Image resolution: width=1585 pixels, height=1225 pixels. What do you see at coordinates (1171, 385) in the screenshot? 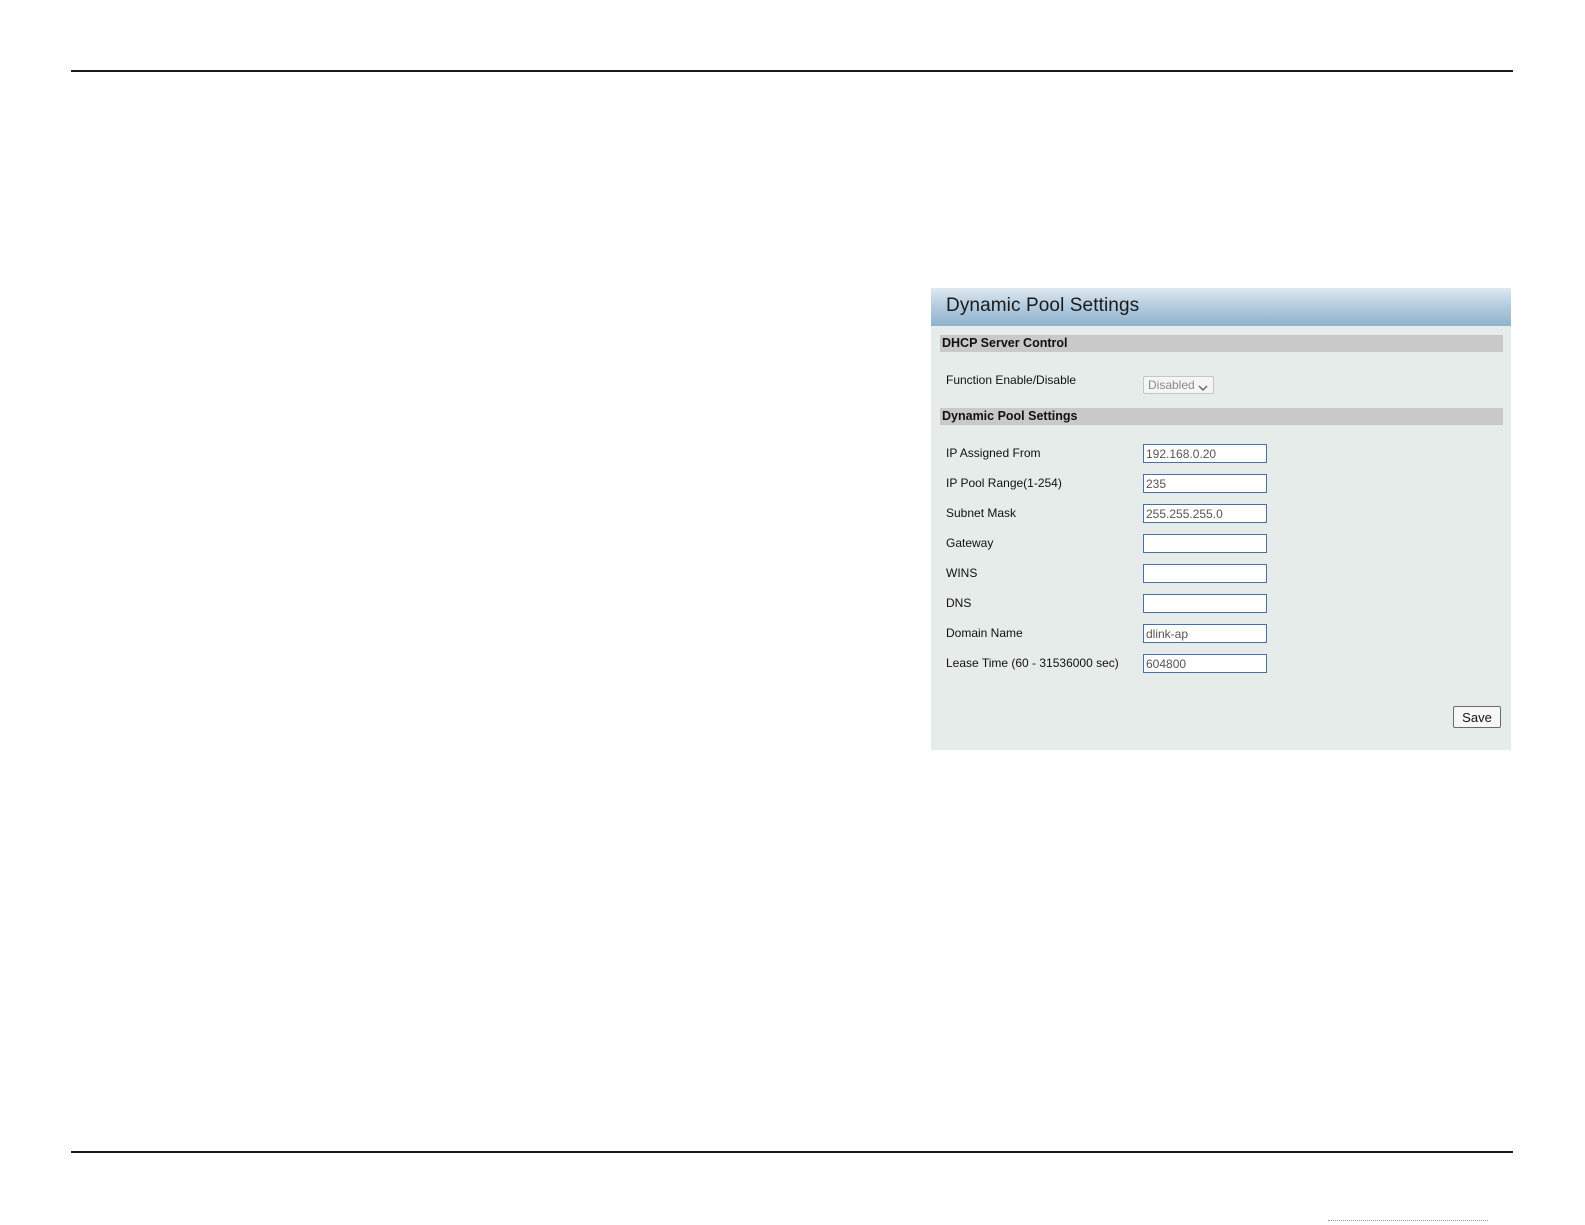
I see `function-enable-value: Disabled` at bounding box center [1171, 385].